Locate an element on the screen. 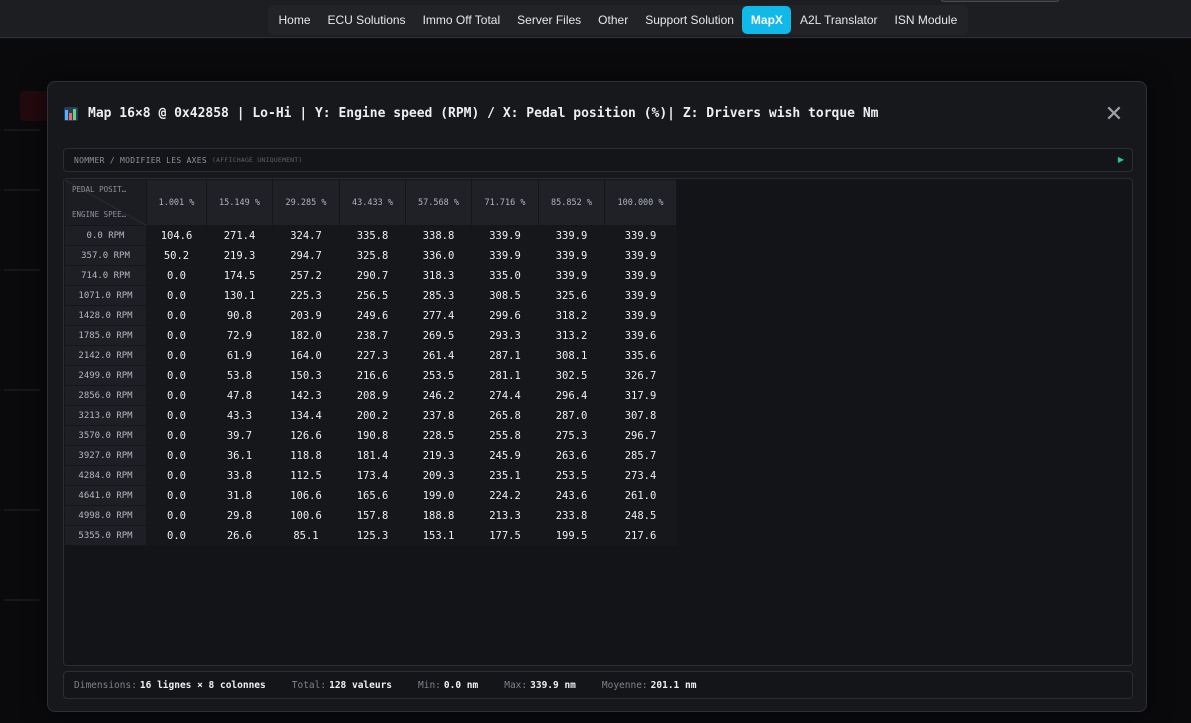  table-cell: 153.1 is located at coordinates (438, 535).